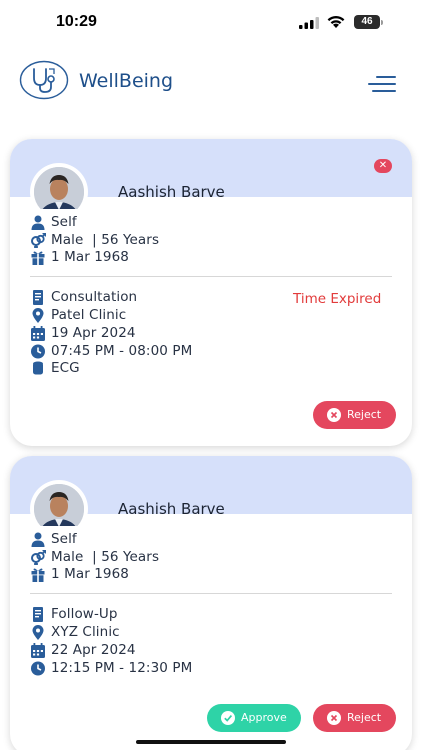 This screenshot has height=750, width=422. I want to click on approve-label: Approve, so click(264, 717).